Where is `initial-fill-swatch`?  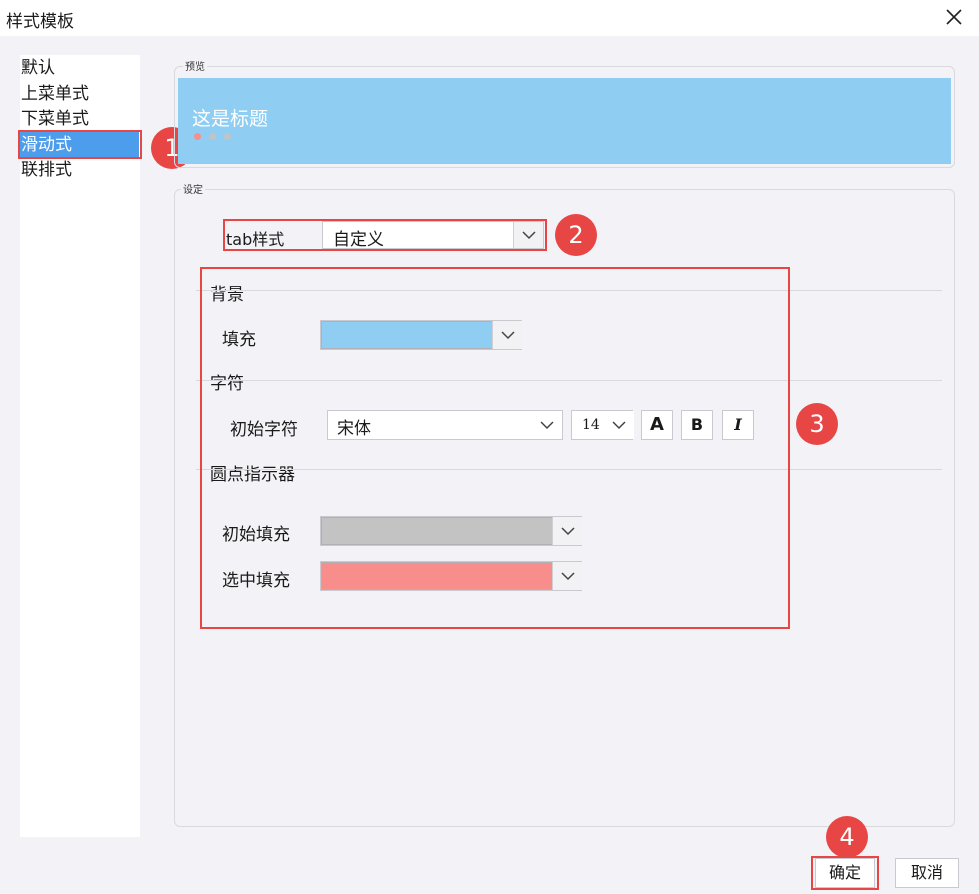 initial-fill-swatch is located at coordinates (437, 531).